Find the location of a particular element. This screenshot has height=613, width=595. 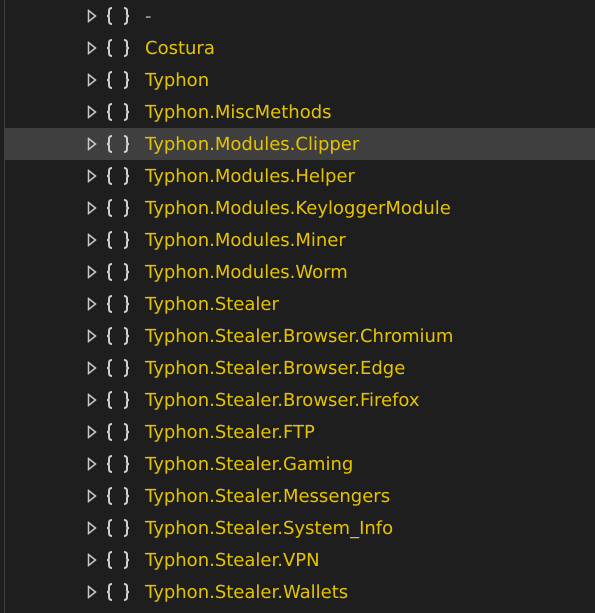

tree-item: Costura is located at coordinates (300, 48).